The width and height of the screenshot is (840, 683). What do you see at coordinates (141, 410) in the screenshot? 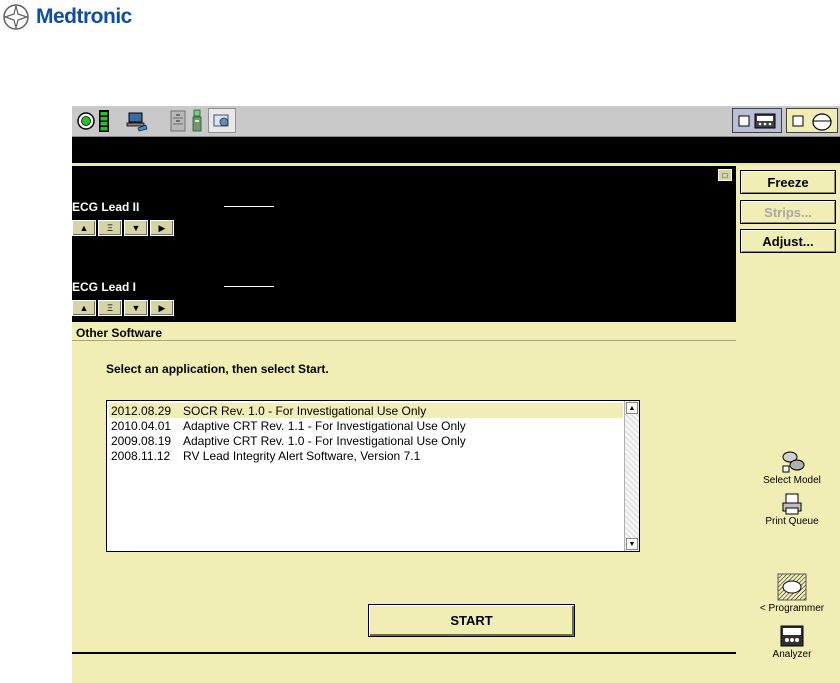
I see `list-item-date: 2012.08.29` at bounding box center [141, 410].